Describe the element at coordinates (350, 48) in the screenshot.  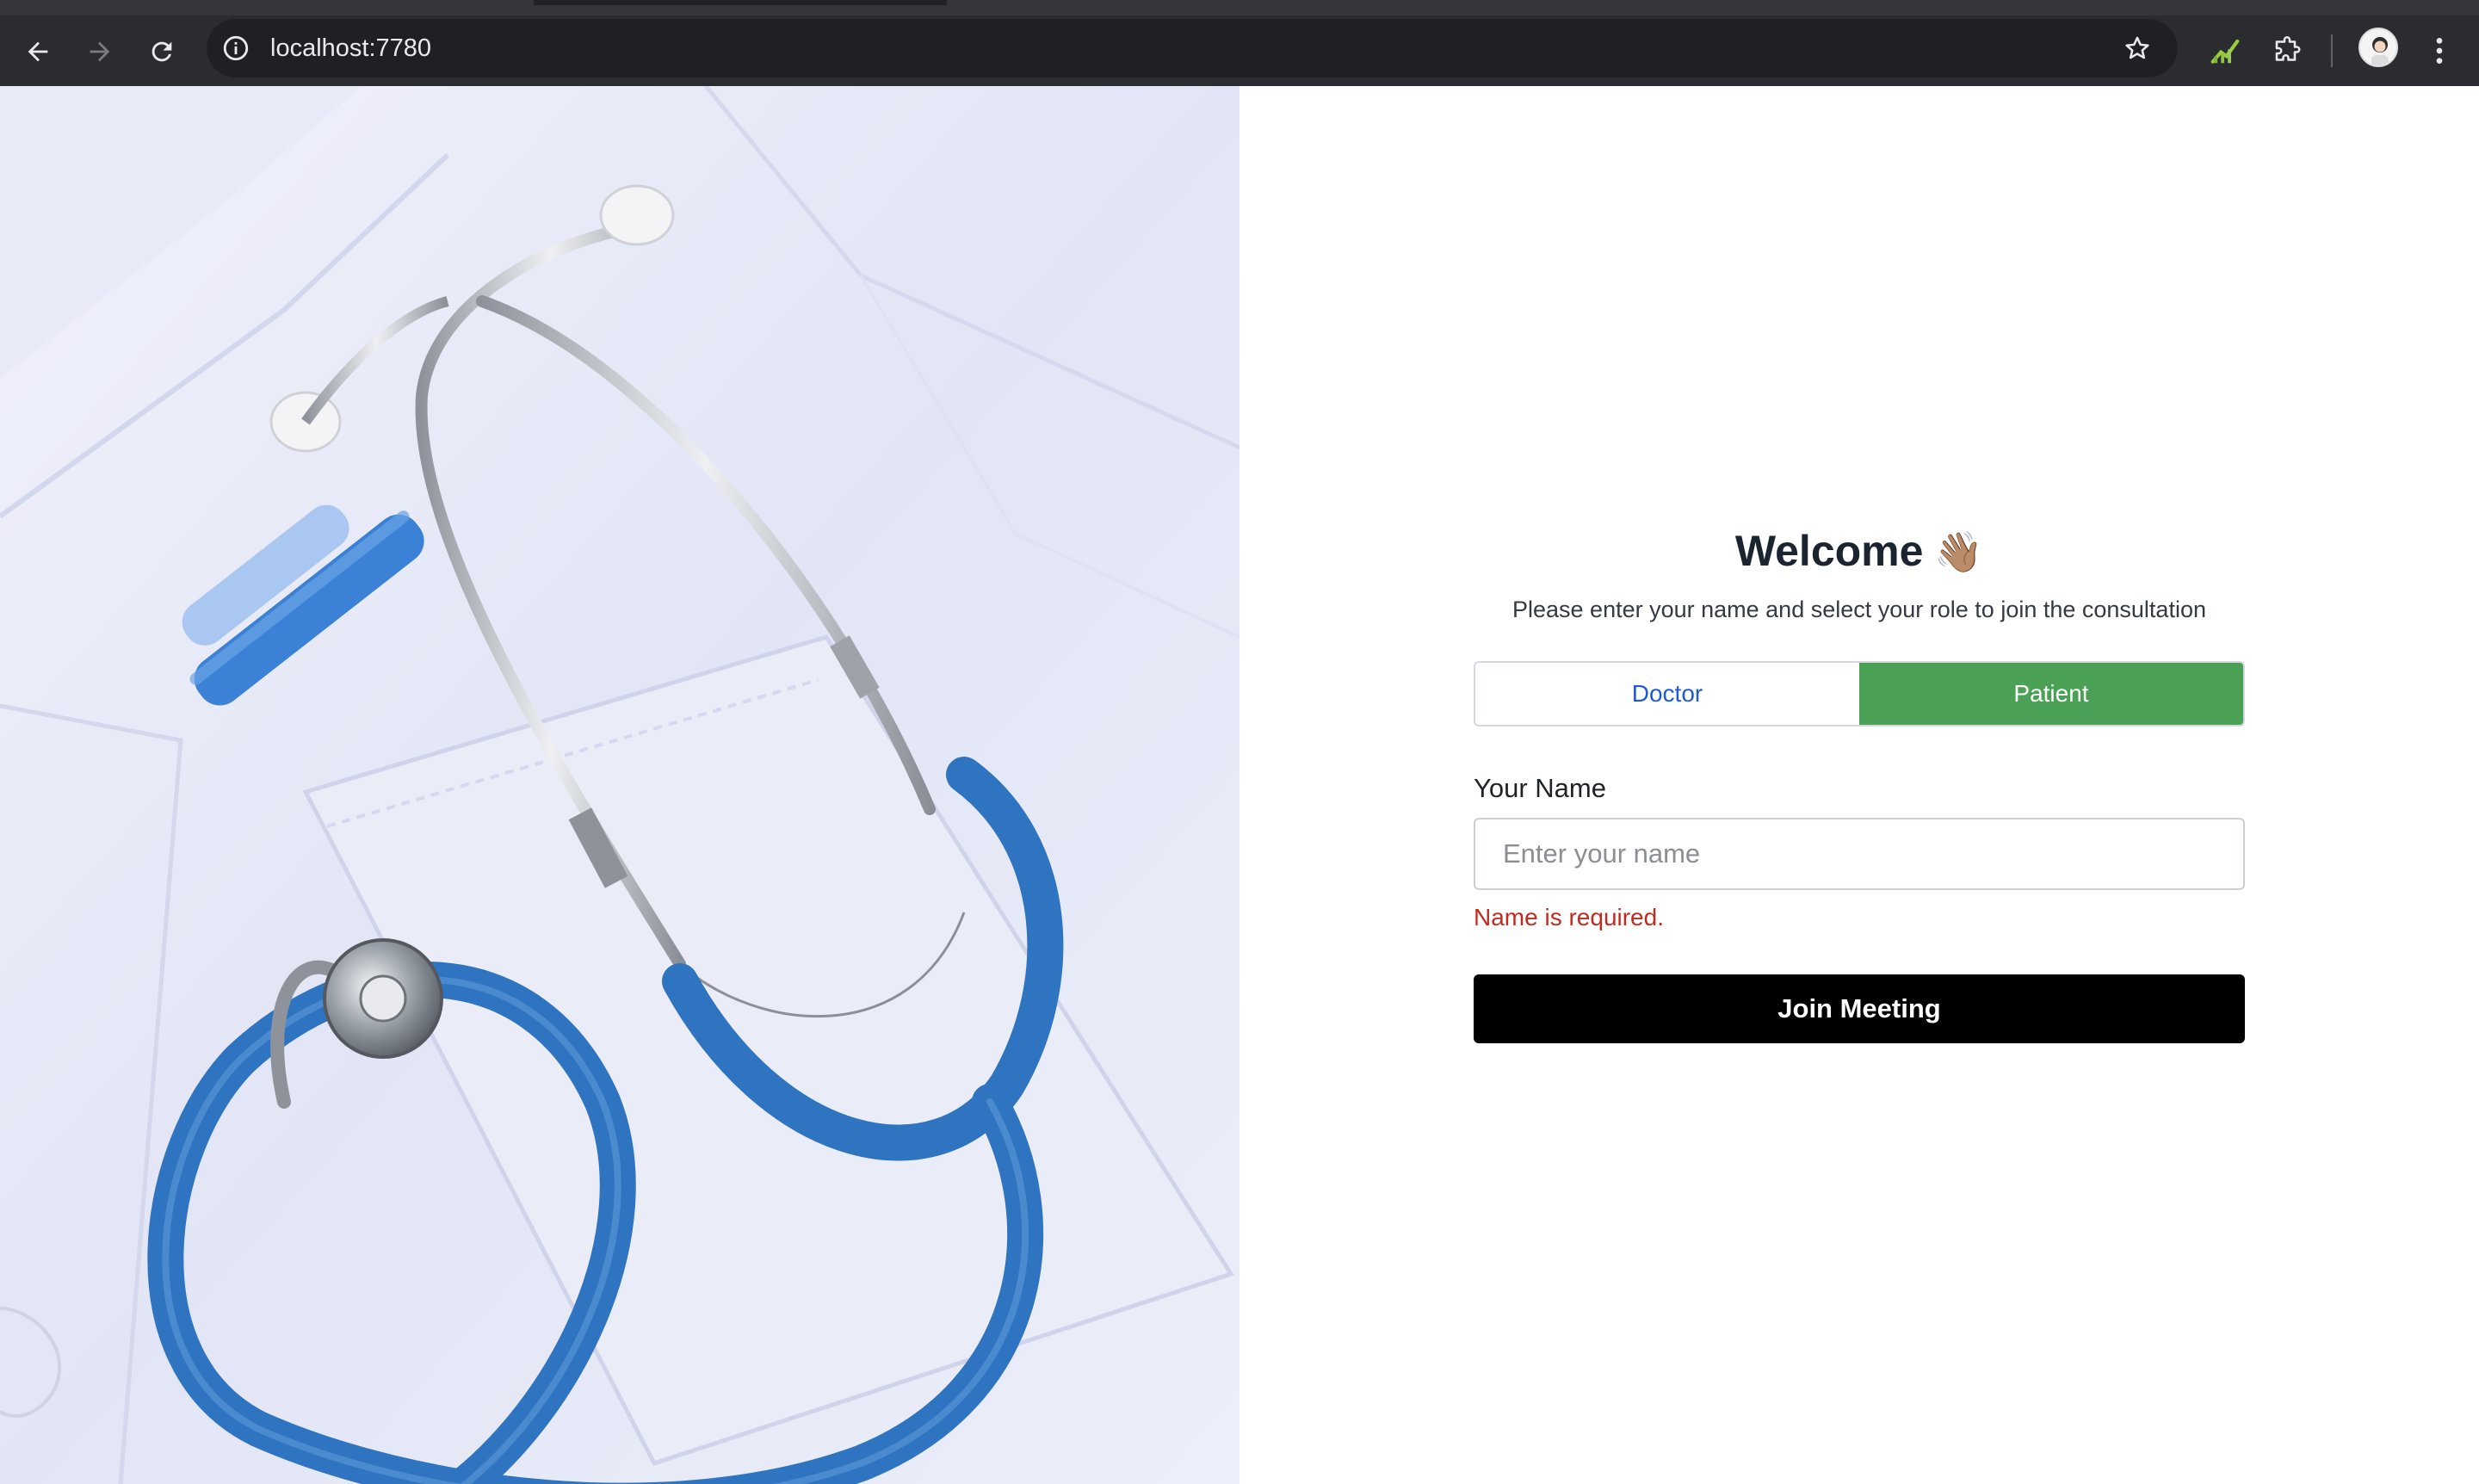
I see `url-text: localhost:7780` at that location.